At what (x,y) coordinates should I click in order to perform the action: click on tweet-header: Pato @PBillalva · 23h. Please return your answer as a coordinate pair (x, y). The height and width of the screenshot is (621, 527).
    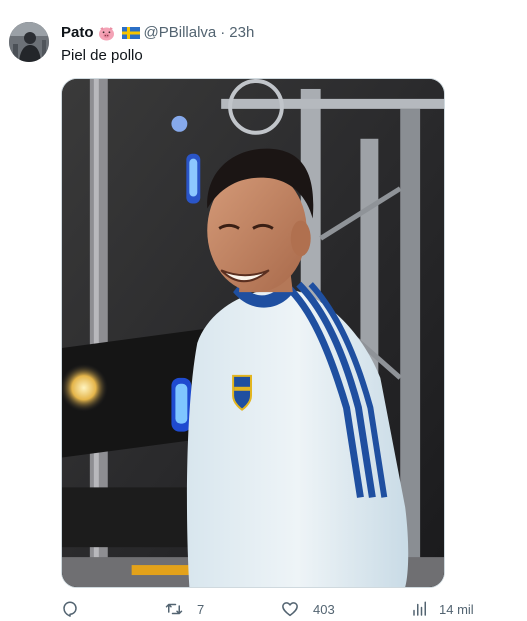
    Looking at the image, I should click on (157, 33).